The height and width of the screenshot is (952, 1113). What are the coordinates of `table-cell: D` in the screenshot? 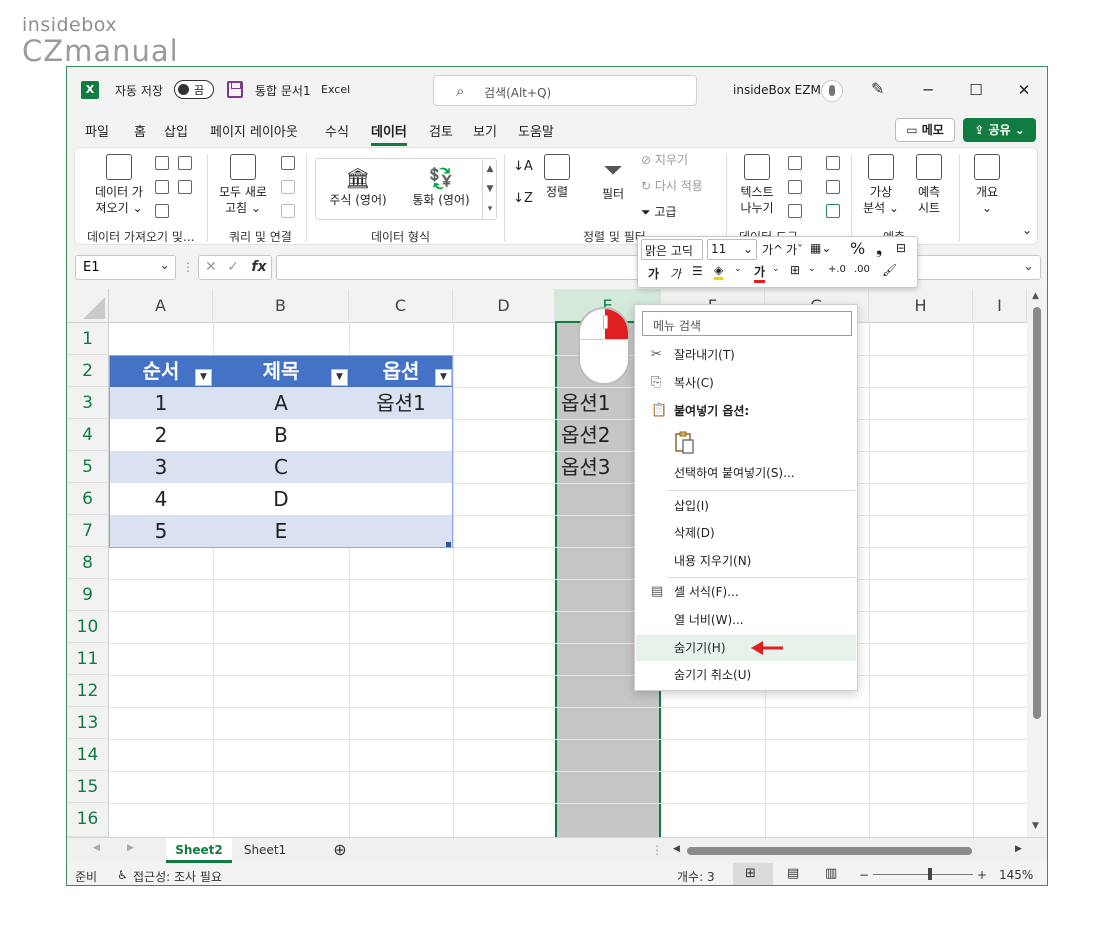 It's located at (281, 499).